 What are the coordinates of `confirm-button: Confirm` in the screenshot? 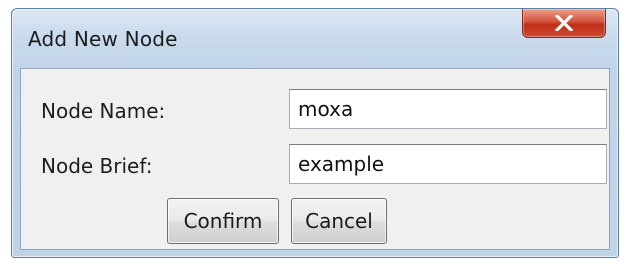 It's located at (223, 221).